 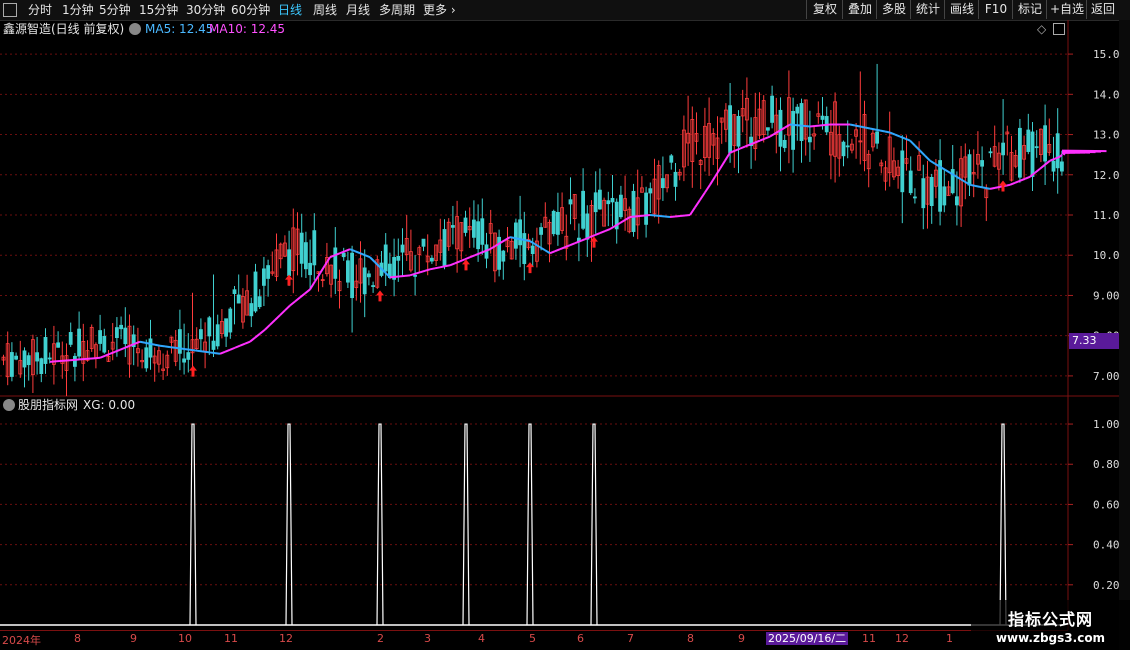 What do you see at coordinates (78, 10) in the screenshot?
I see `period-tab-1: 1分钟` at bounding box center [78, 10].